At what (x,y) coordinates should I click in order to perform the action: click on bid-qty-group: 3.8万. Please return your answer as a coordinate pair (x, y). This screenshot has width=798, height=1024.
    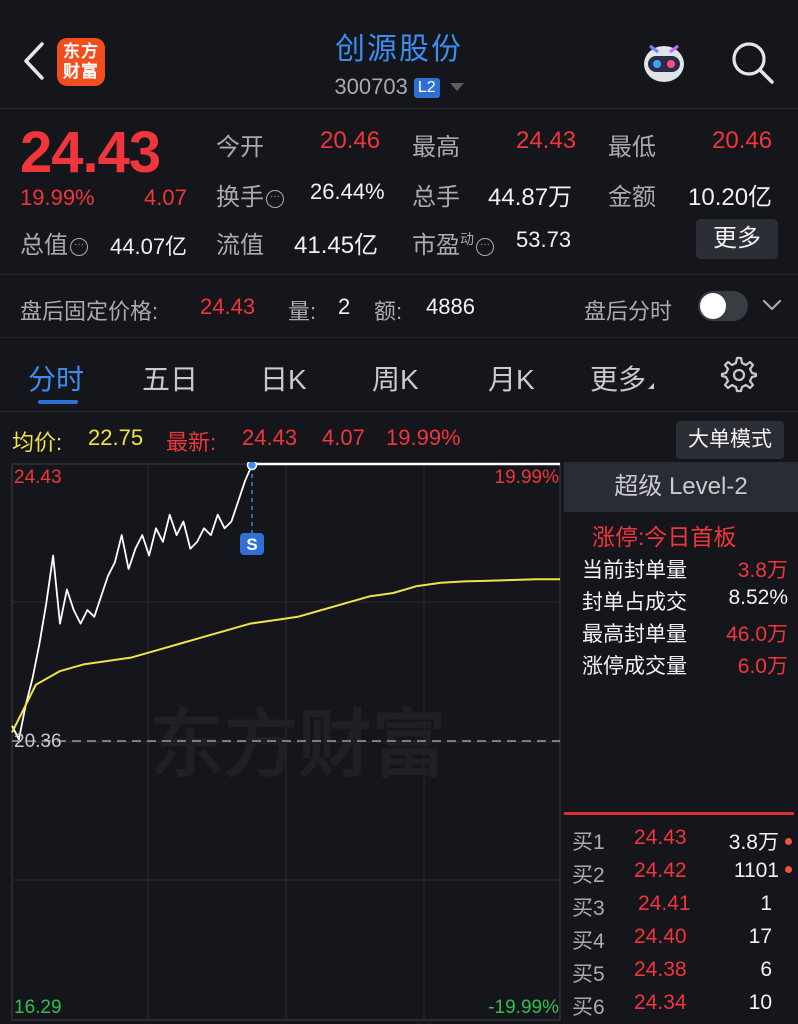
    Looking at the image, I should click on (760, 841).